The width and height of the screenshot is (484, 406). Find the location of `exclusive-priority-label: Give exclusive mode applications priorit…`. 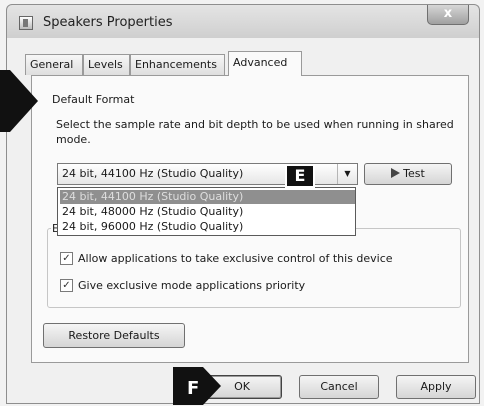

exclusive-priority-label: Give exclusive mode applications priorit… is located at coordinates (192, 285).